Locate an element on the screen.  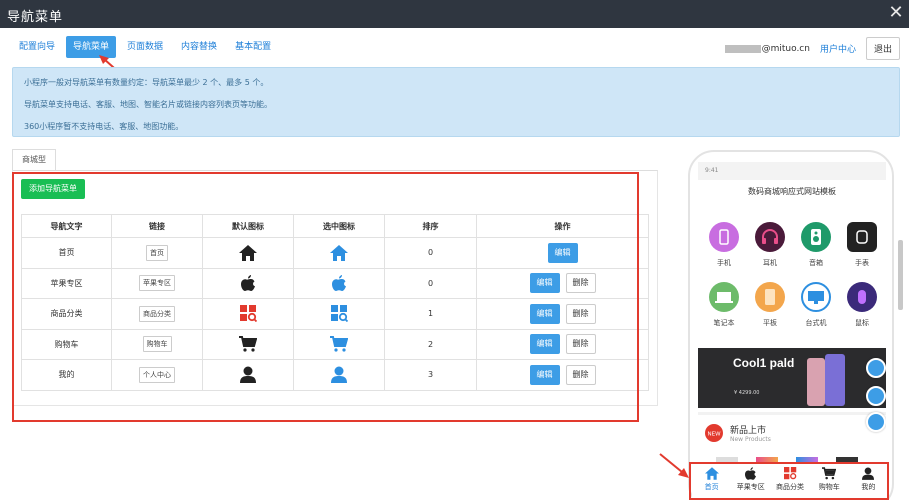
bottom-nav-home: 首页 is located at coordinates (711, 482).